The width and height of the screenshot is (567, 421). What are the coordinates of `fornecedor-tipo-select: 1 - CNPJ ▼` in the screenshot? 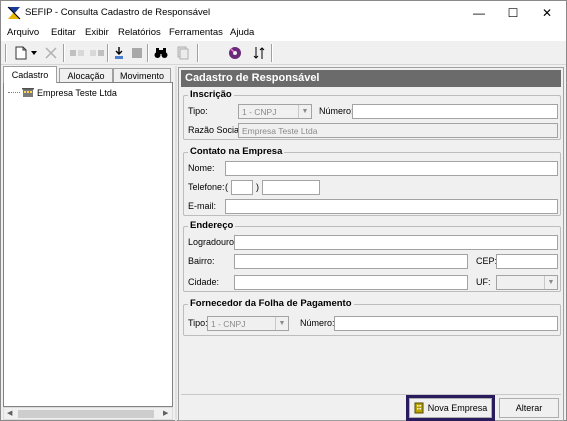 It's located at (248, 323).